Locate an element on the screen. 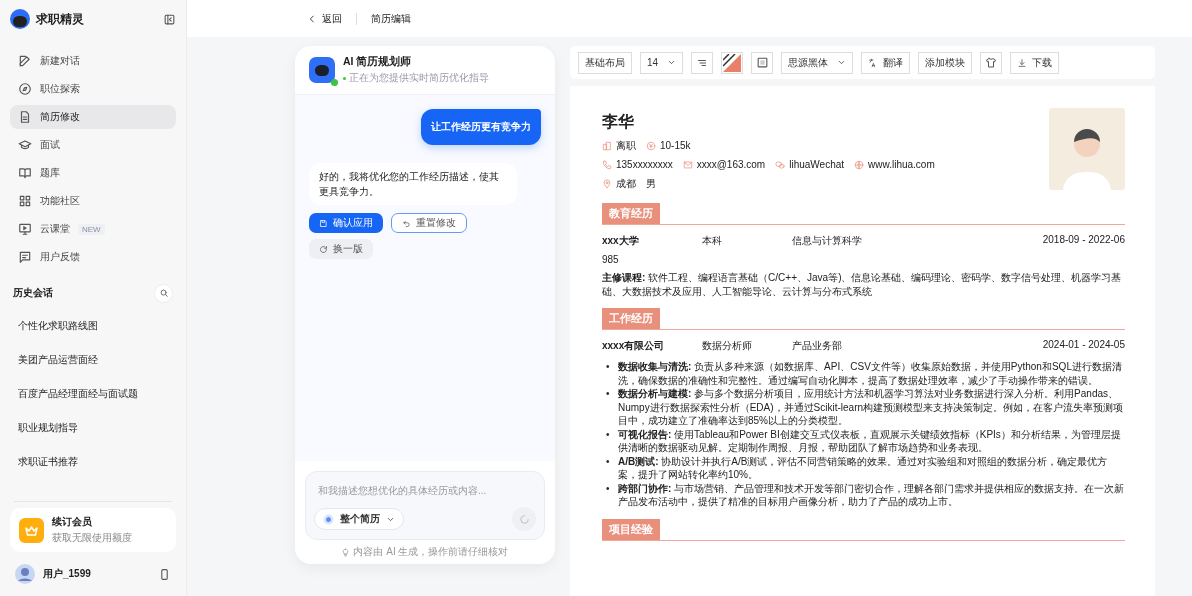 The width and height of the screenshot is (1192, 596). refresh-icon is located at coordinates (323, 249).